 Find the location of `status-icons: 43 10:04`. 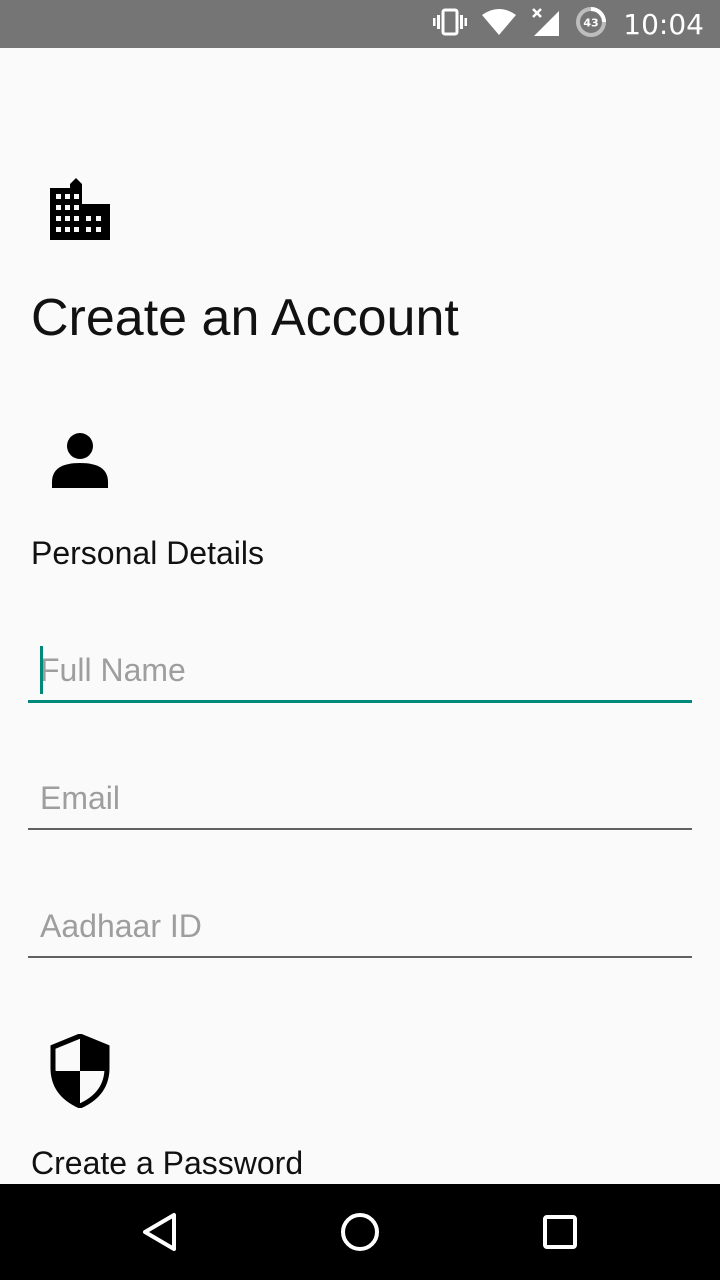

status-icons: 43 10:04 is located at coordinates (568, 24).